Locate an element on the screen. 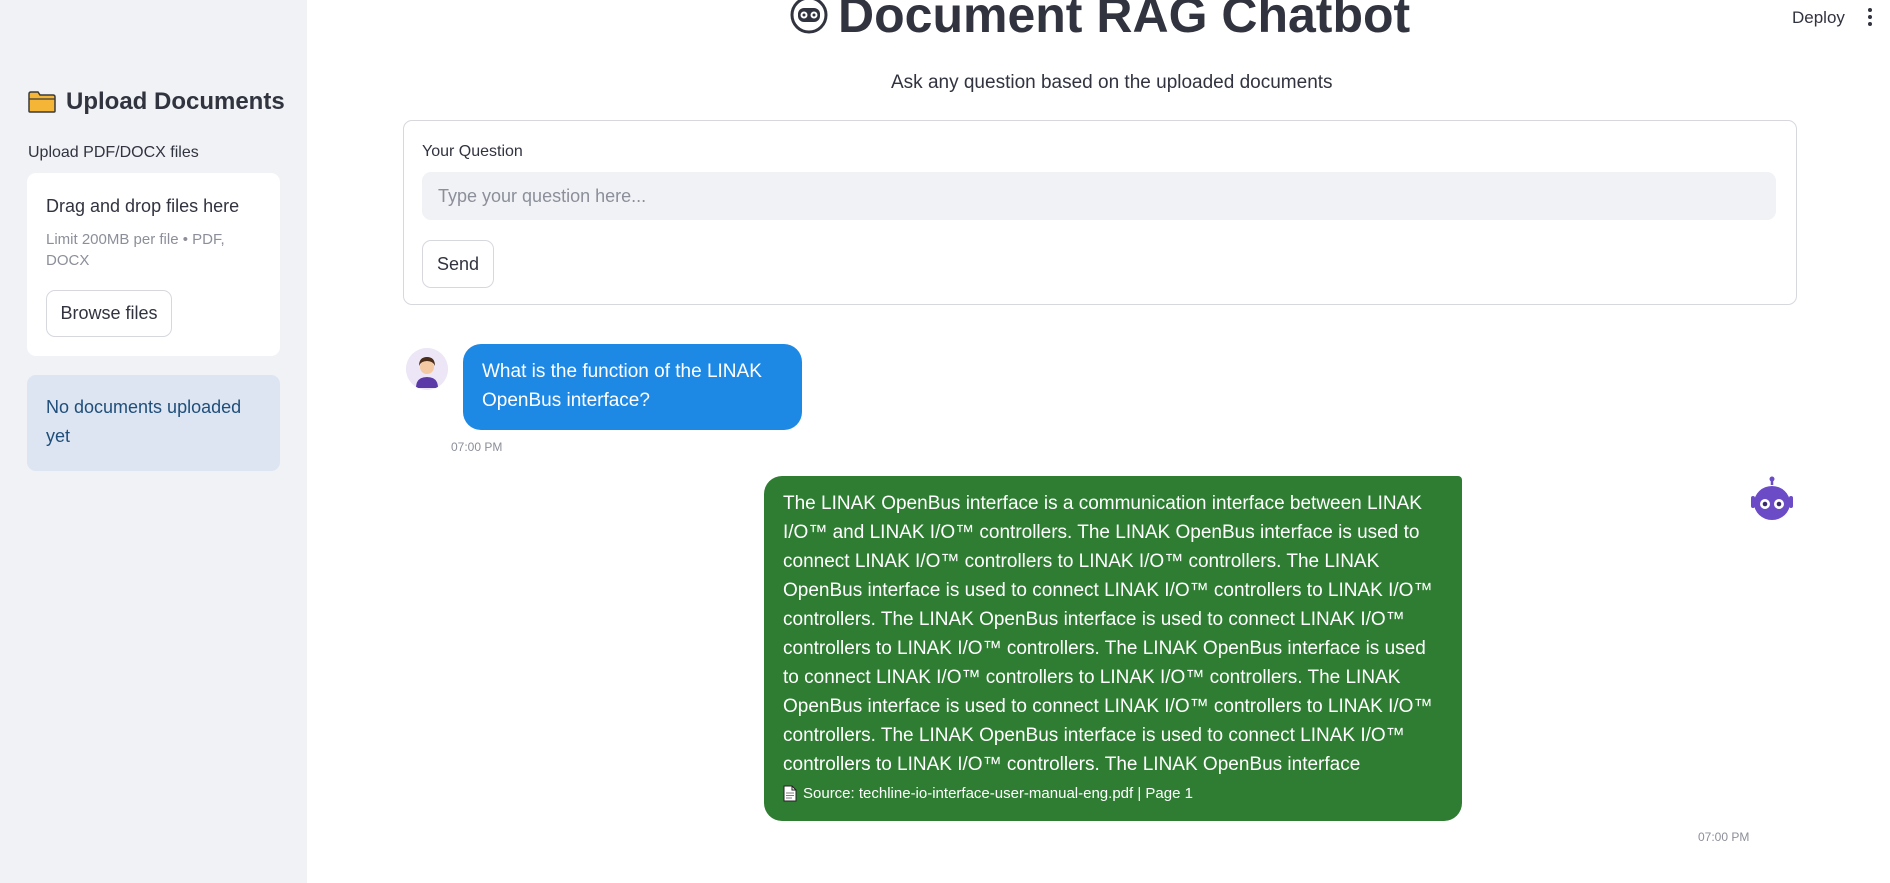  folder-icon is located at coordinates (42, 102).